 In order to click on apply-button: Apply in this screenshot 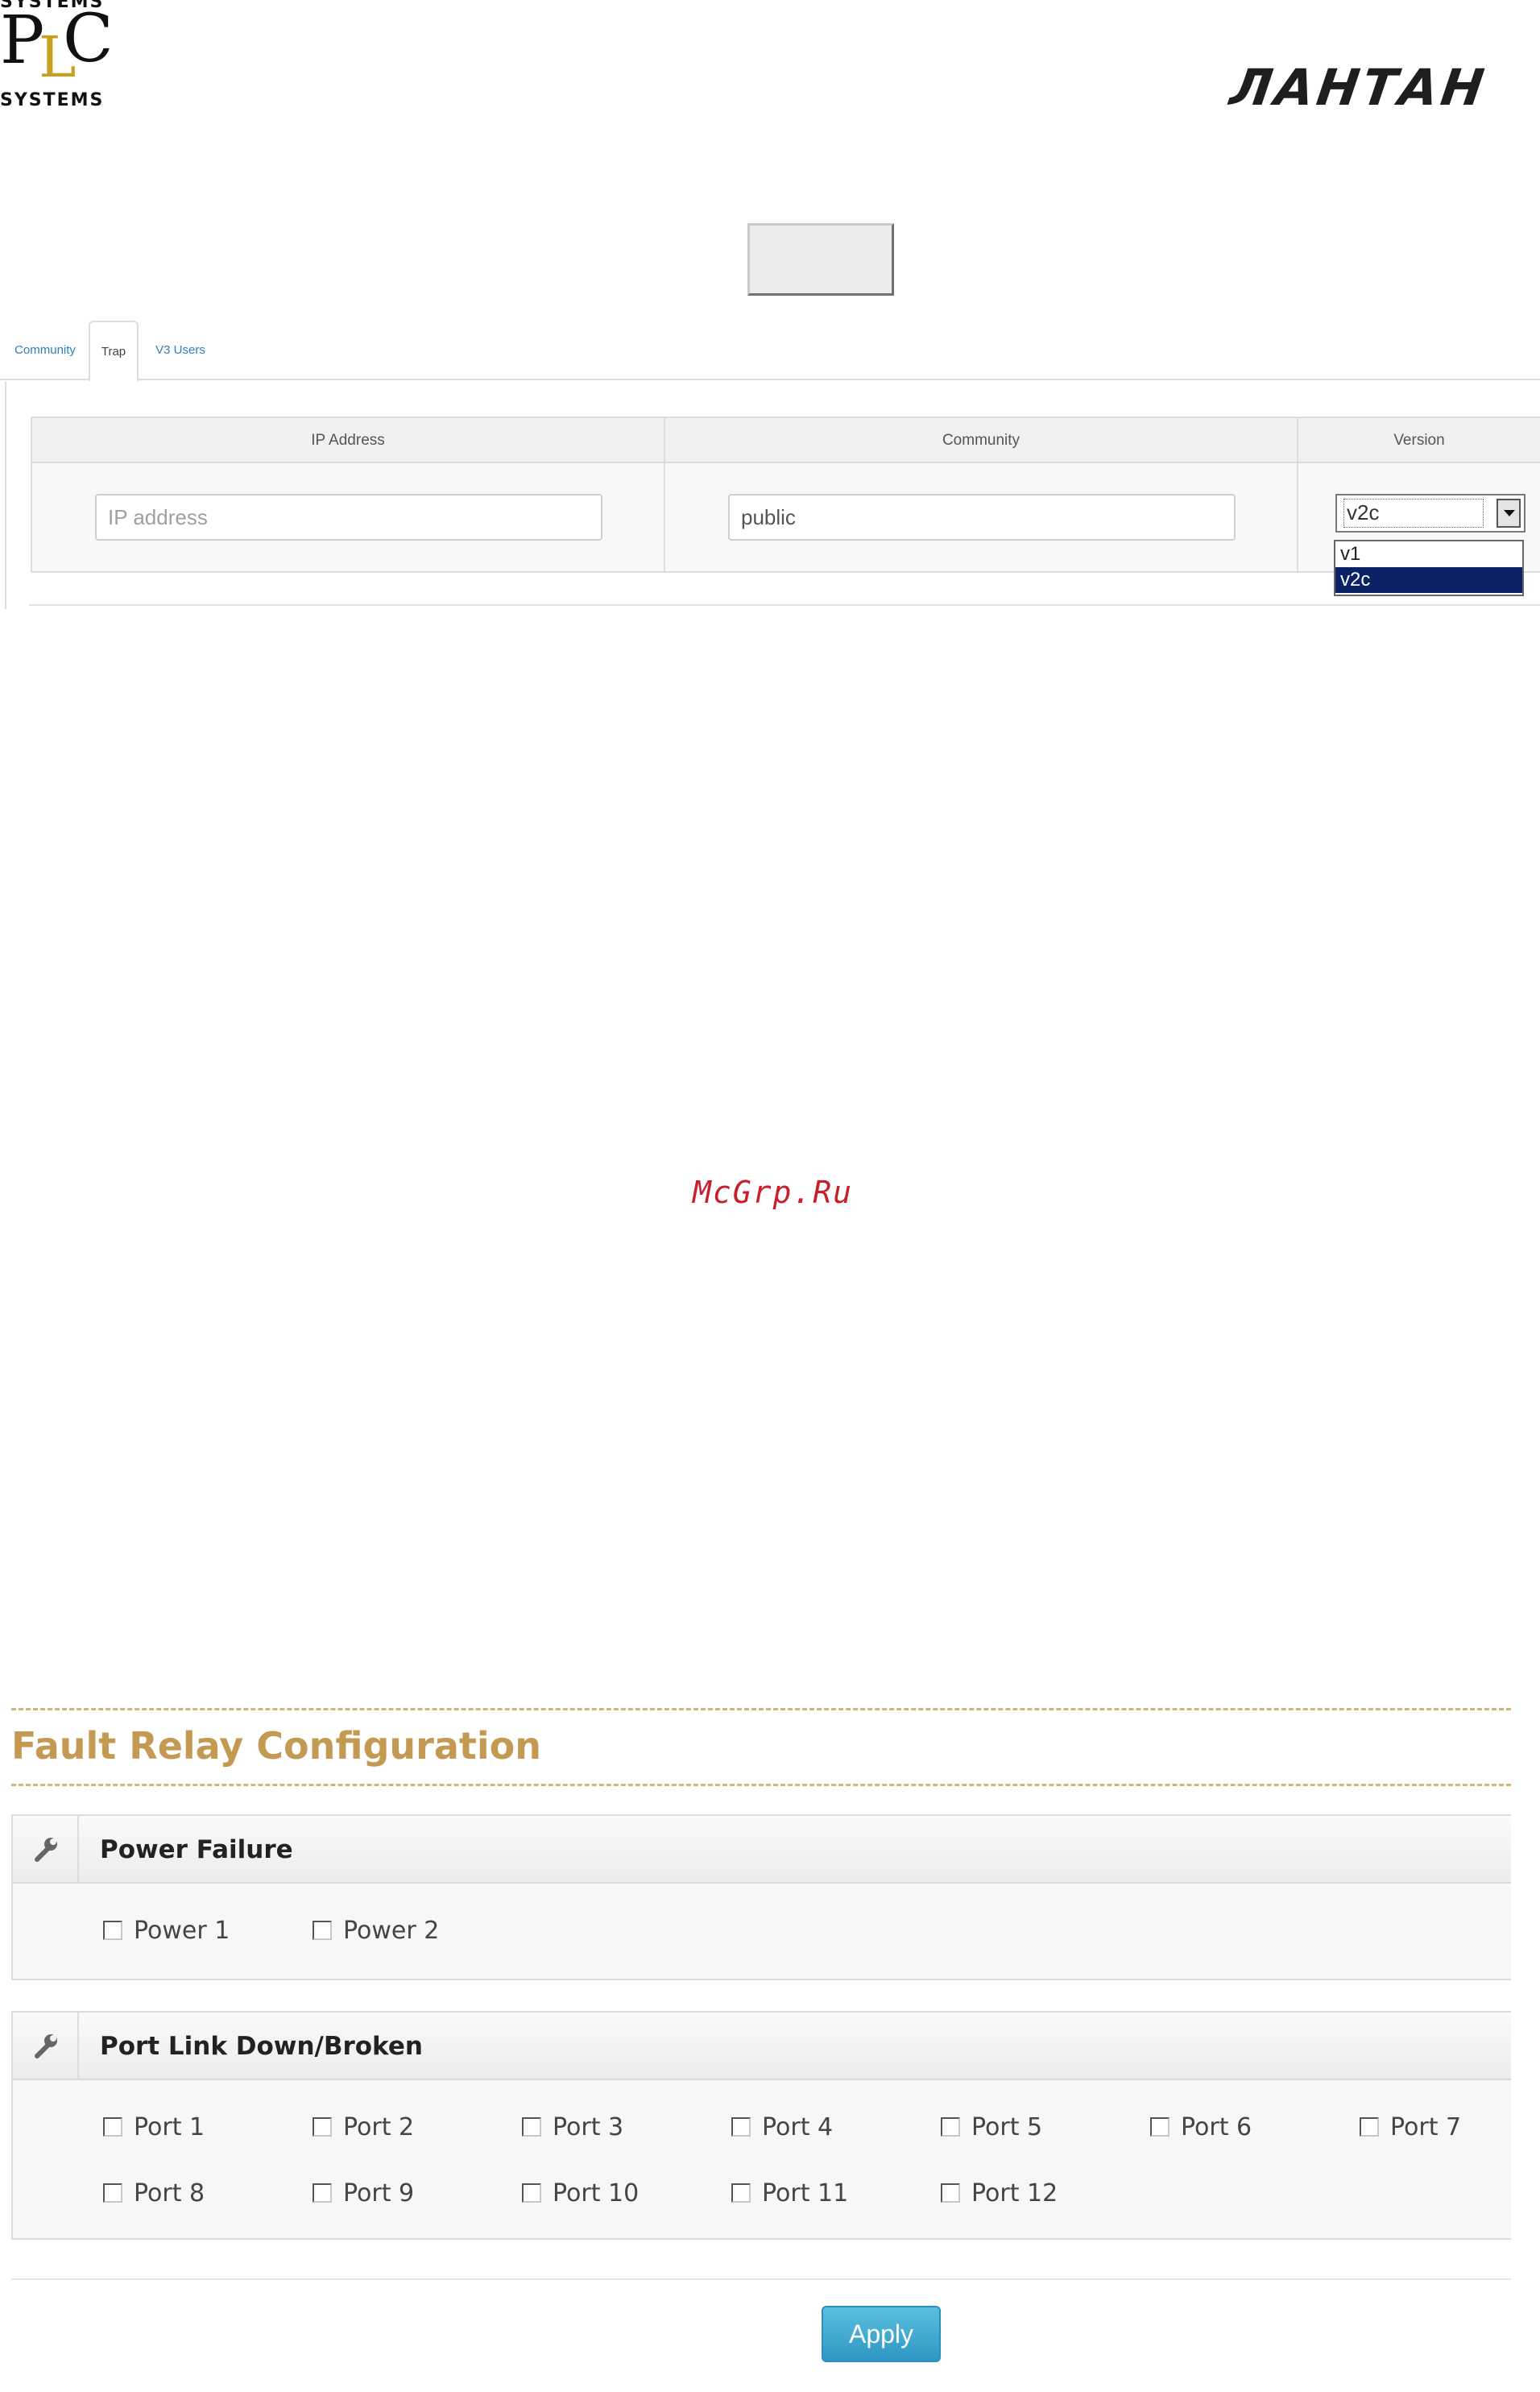, I will do `click(881, 2334)`.